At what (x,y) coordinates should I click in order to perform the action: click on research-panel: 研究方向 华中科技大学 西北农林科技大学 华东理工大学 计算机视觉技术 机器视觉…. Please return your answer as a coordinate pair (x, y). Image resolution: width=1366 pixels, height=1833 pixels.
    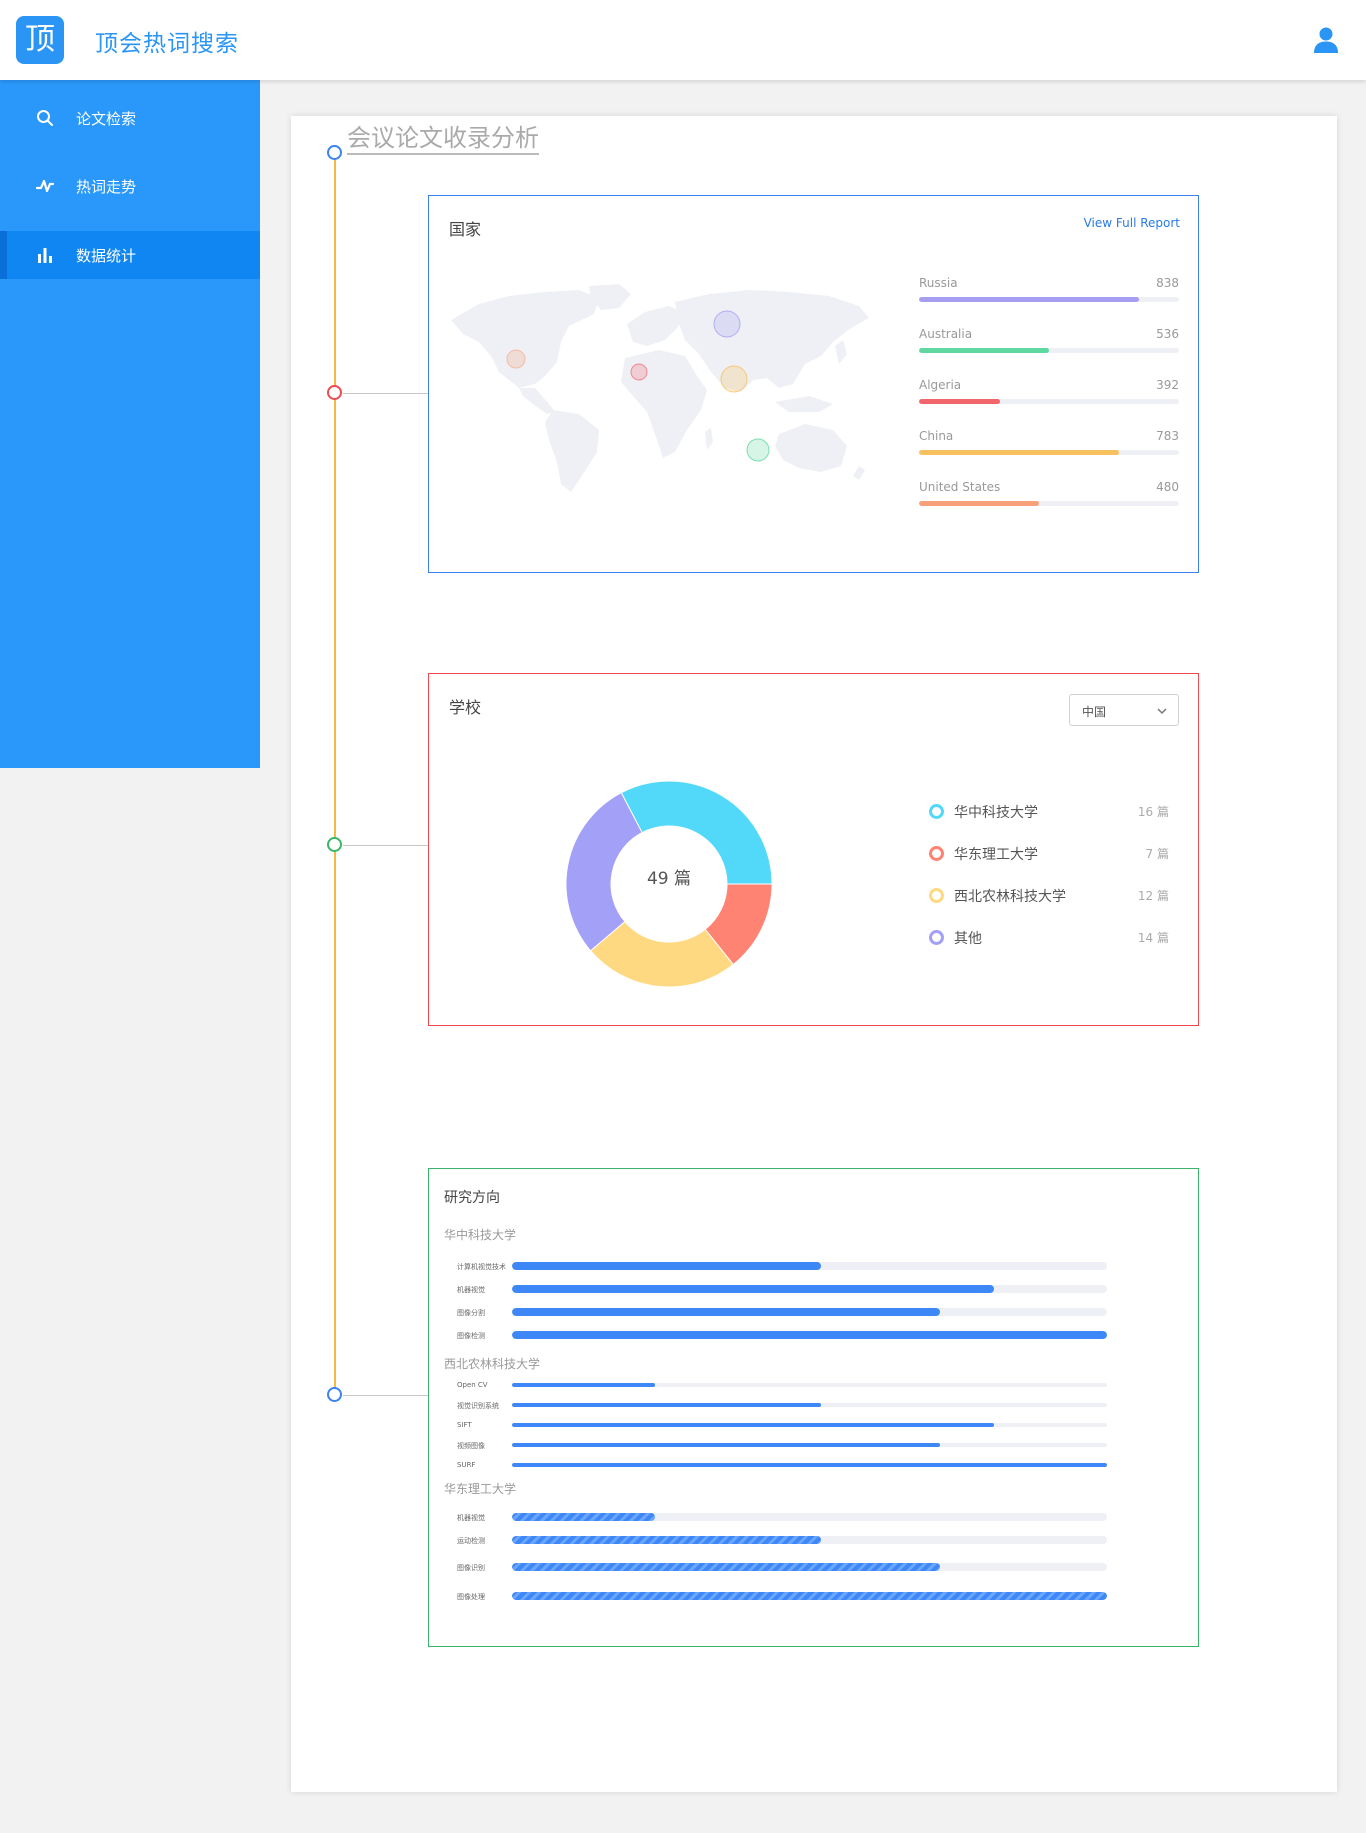
    Looking at the image, I should click on (813, 1407).